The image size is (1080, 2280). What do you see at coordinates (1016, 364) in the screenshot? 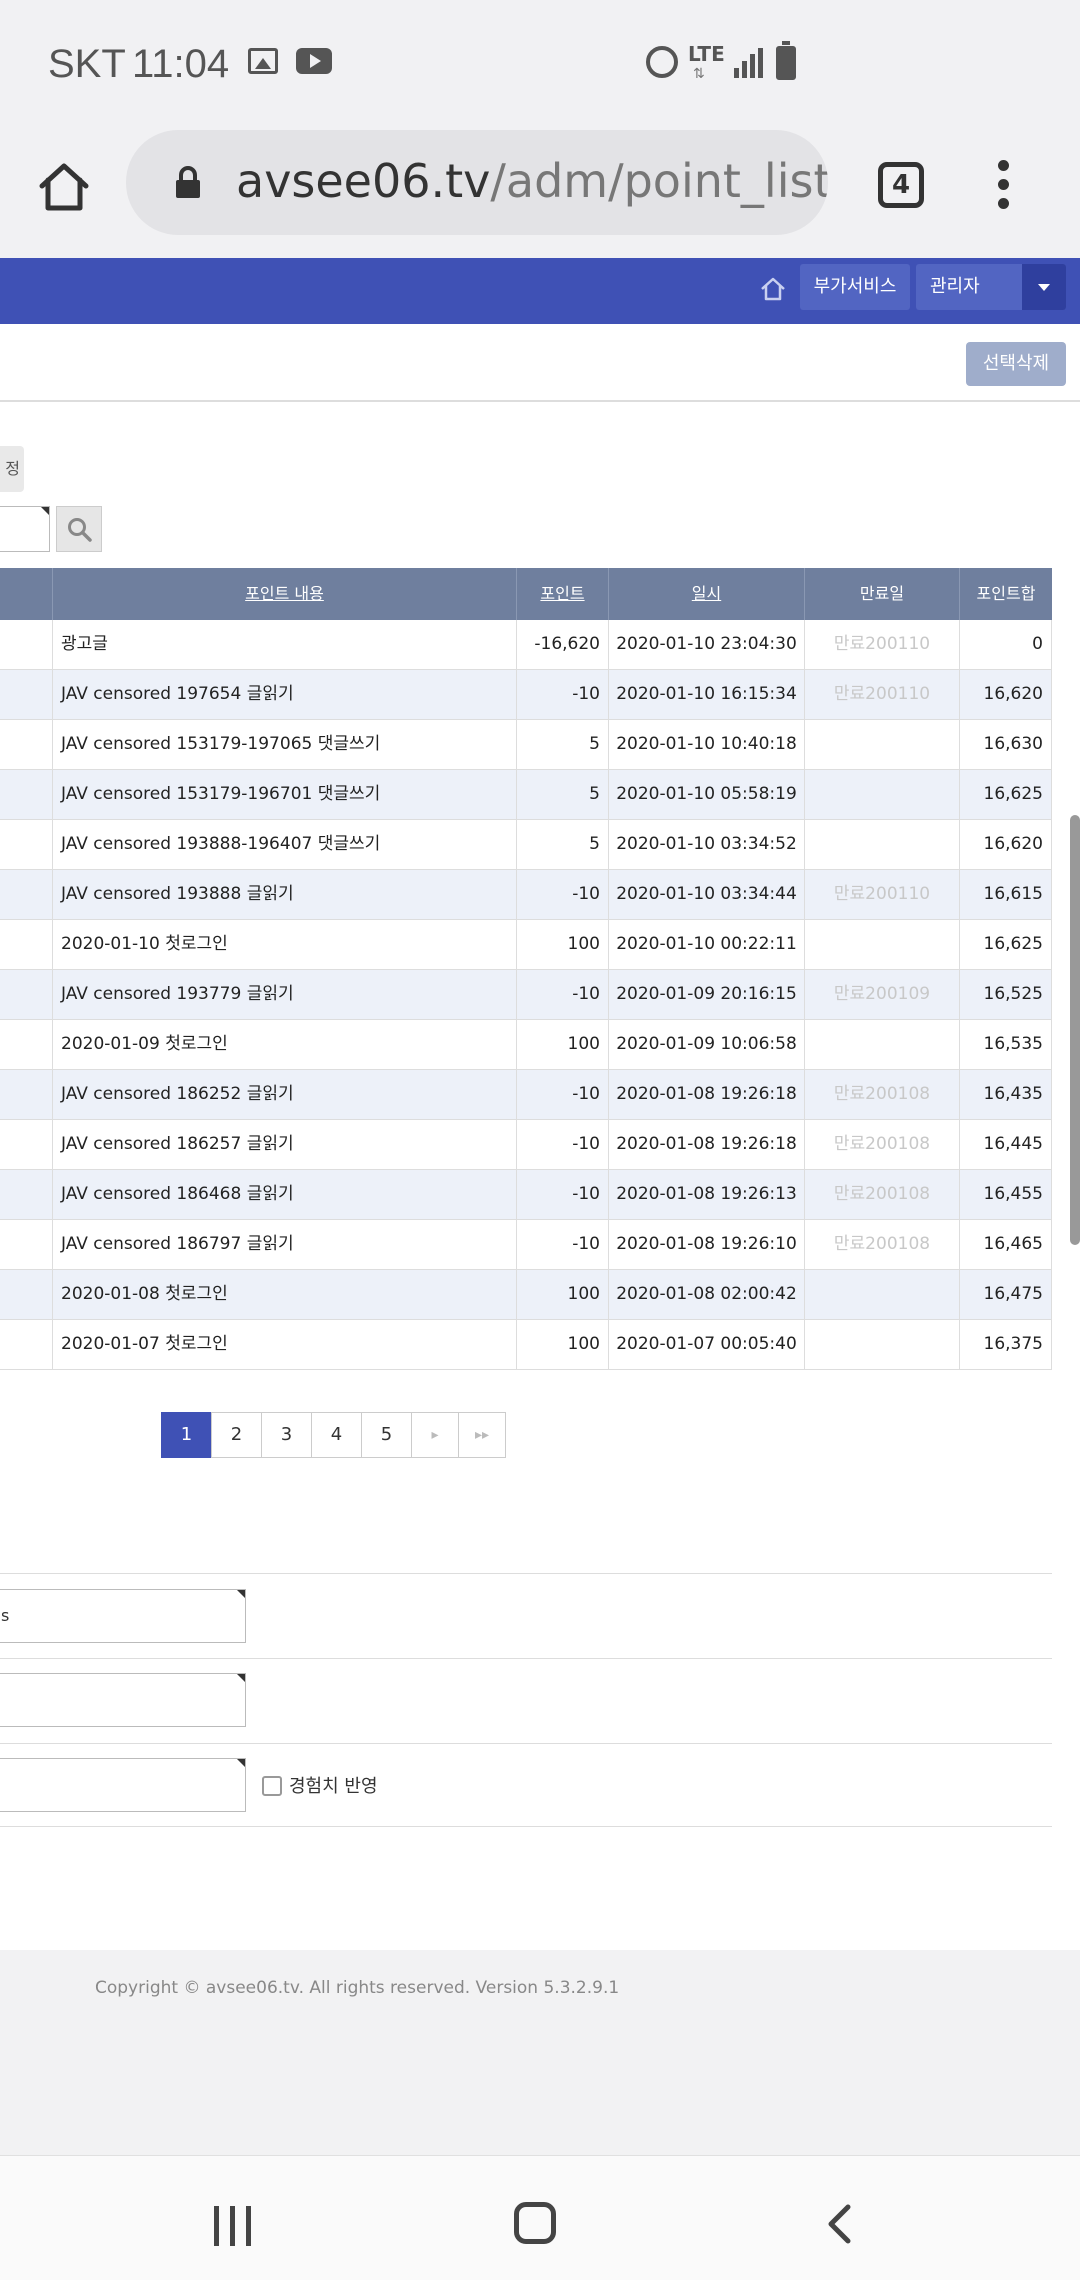
I see `delete-selected-button: 선택삭제` at bounding box center [1016, 364].